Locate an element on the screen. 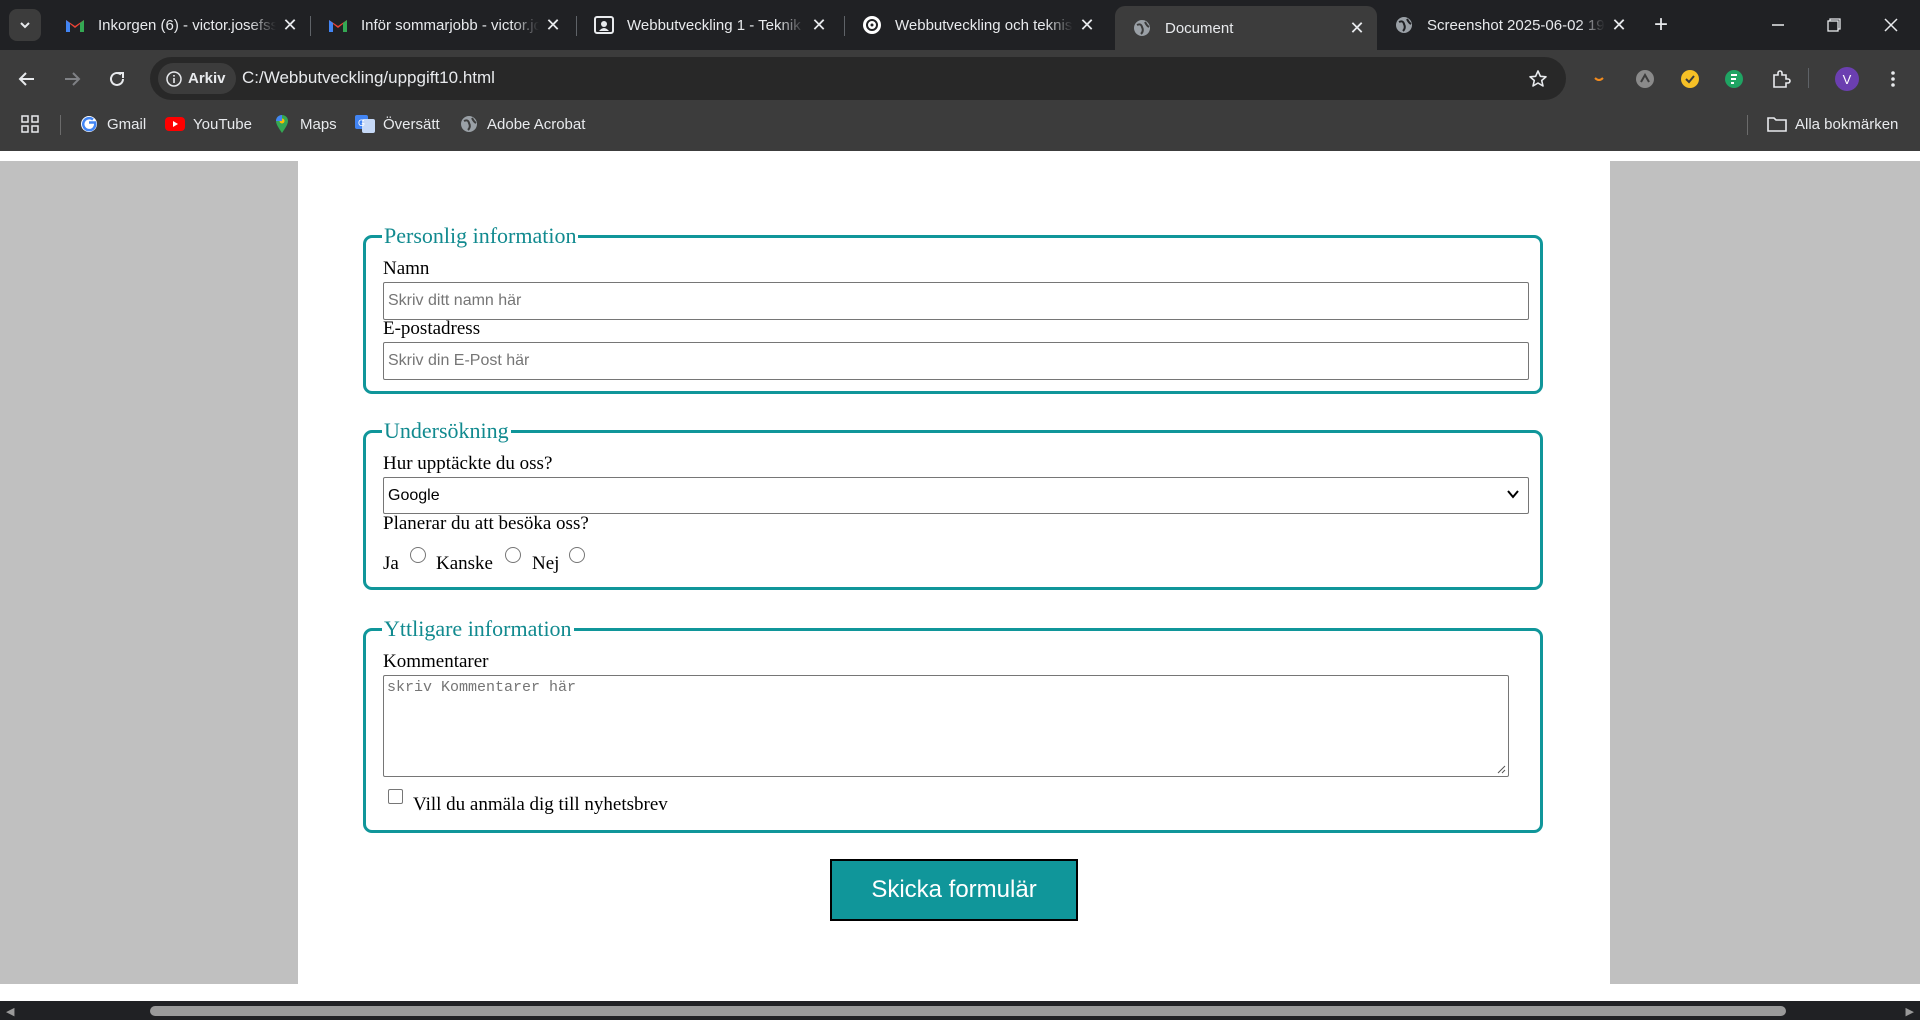  radio-ja is located at coordinates (418, 555).